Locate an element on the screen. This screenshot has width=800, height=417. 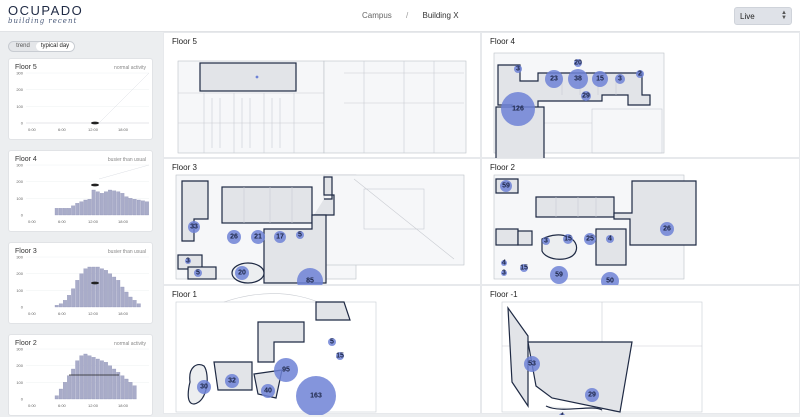
occupancy-count: 4 is located at coordinates (610, 239).